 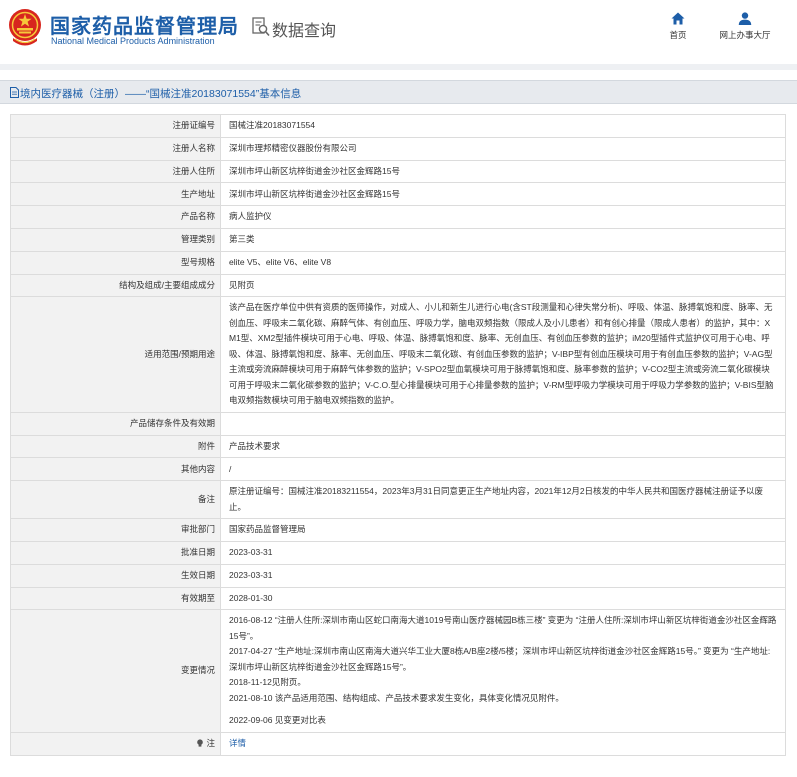 I want to click on field-label: 审批部门, so click(x=115, y=530).